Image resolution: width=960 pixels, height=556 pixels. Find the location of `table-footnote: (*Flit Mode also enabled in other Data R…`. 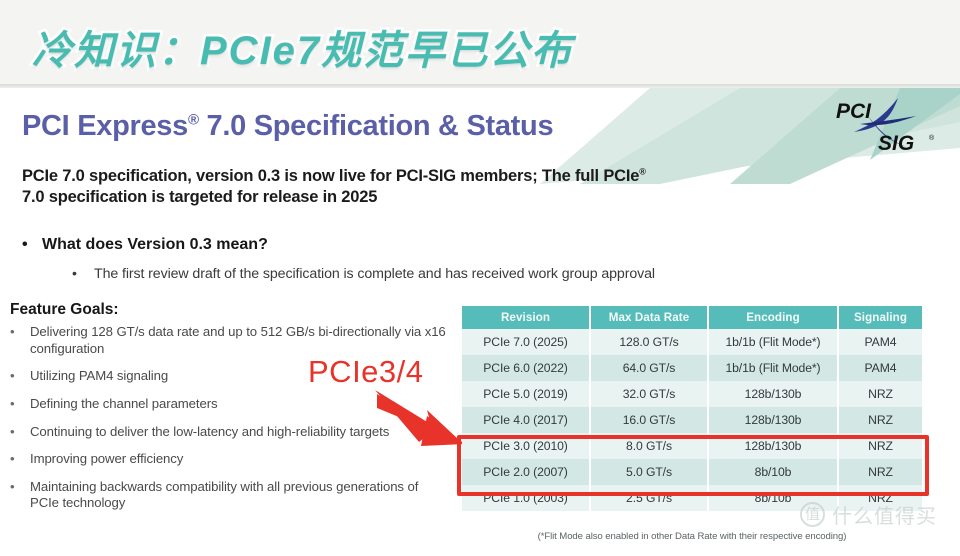

table-footnote: (*Flit Mode also enabled in other Data R… is located at coordinates (692, 536).